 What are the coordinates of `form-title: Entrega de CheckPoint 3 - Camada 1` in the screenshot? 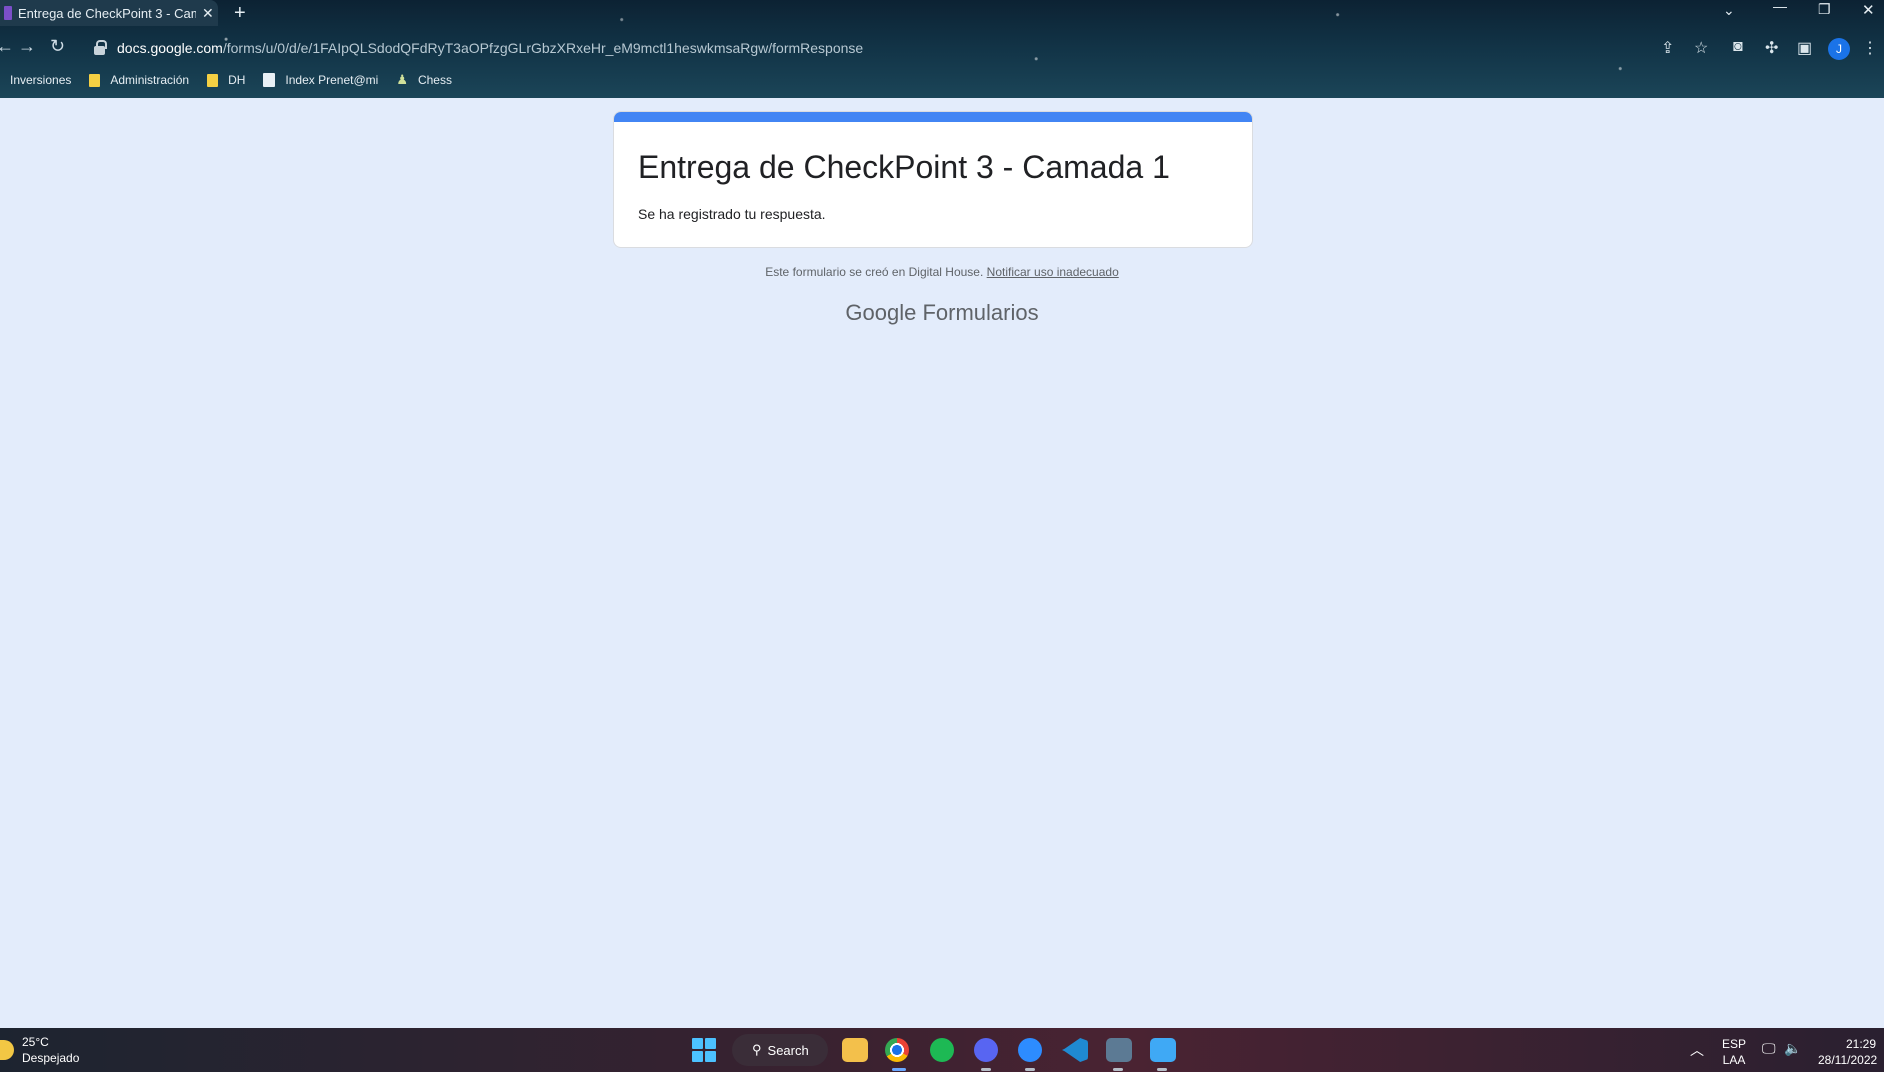 It's located at (904, 167).